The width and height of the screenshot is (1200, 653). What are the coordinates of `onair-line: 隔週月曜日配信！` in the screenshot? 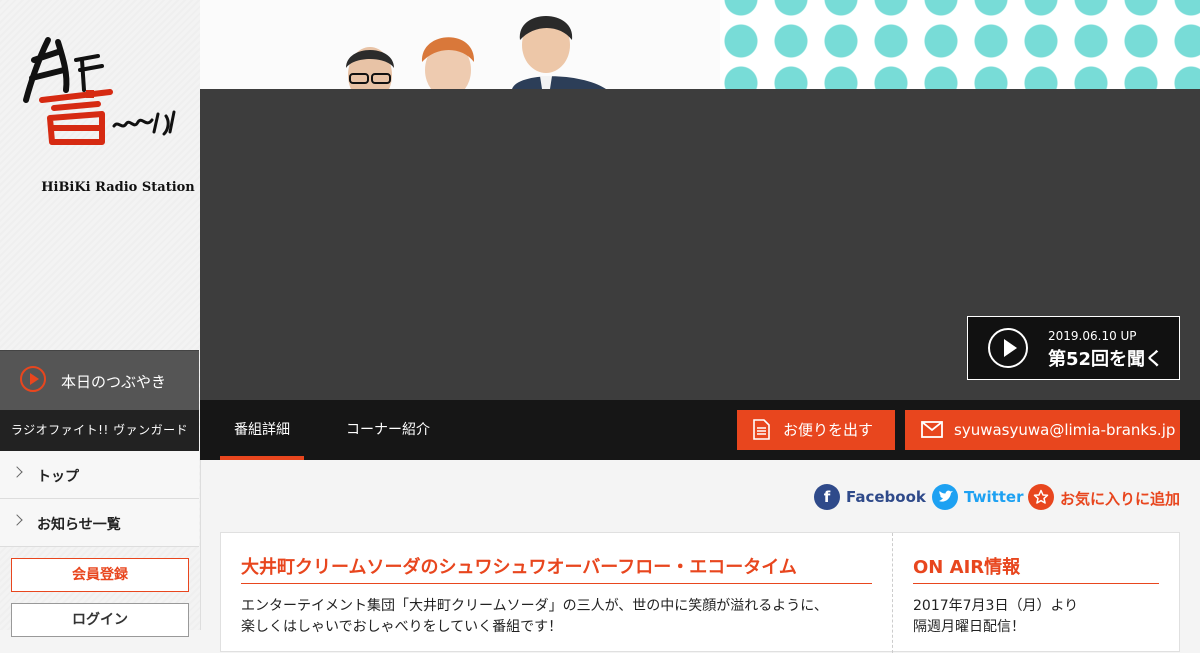 It's located at (969, 627).